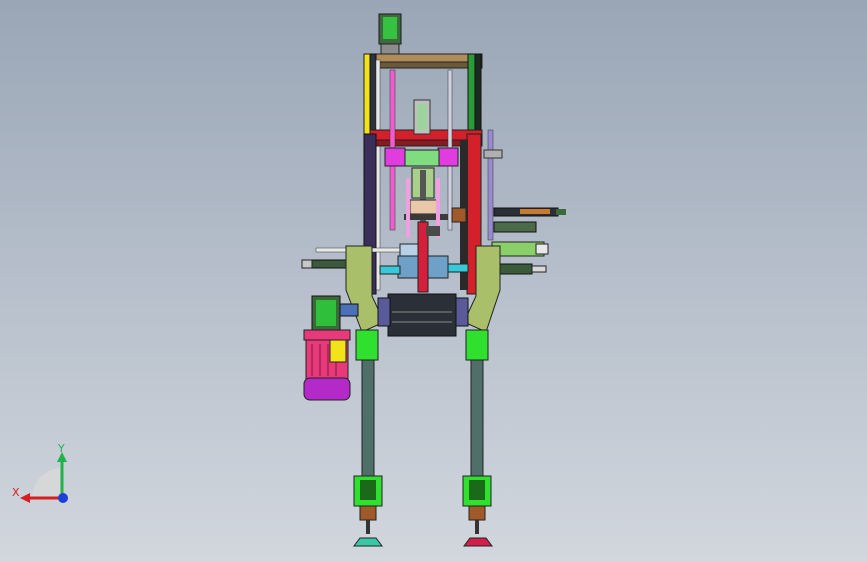 The width and height of the screenshot is (867, 562). I want to click on central-slide-assembly, so click(421, 153).